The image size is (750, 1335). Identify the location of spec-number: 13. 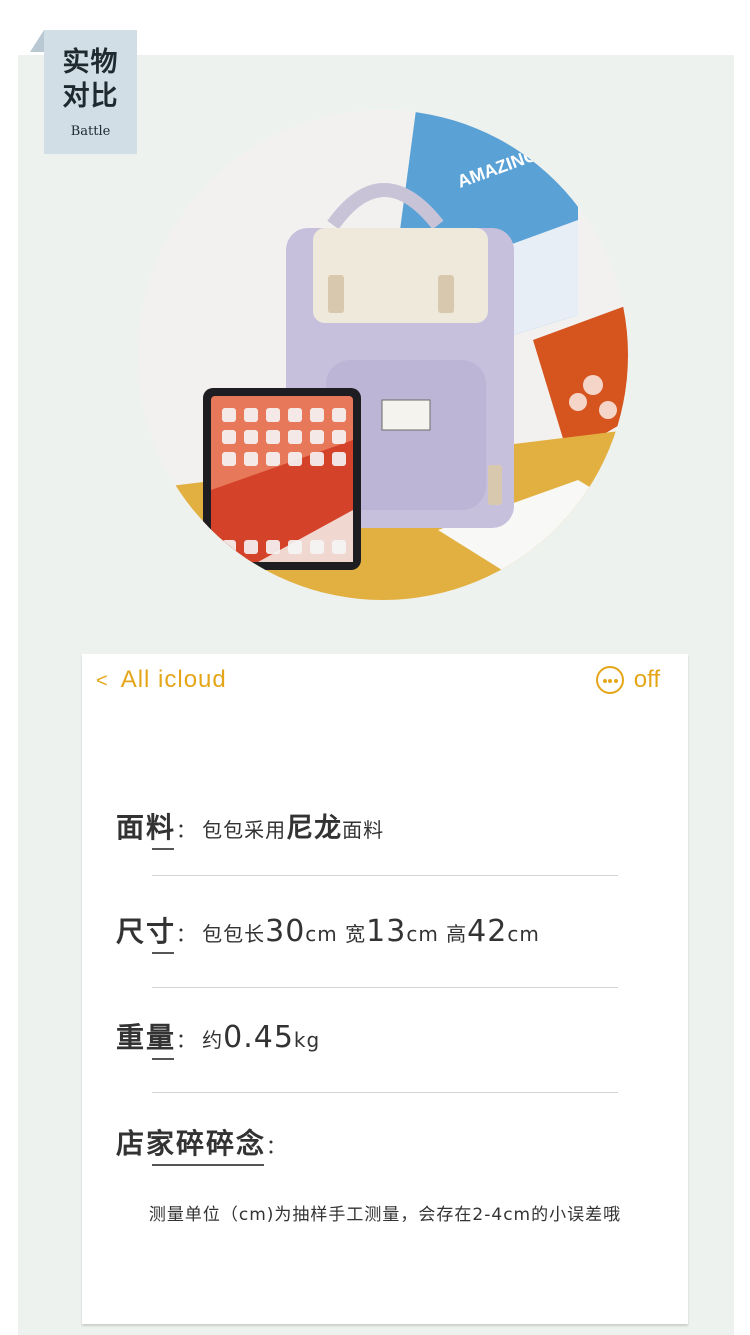
(386, 931).